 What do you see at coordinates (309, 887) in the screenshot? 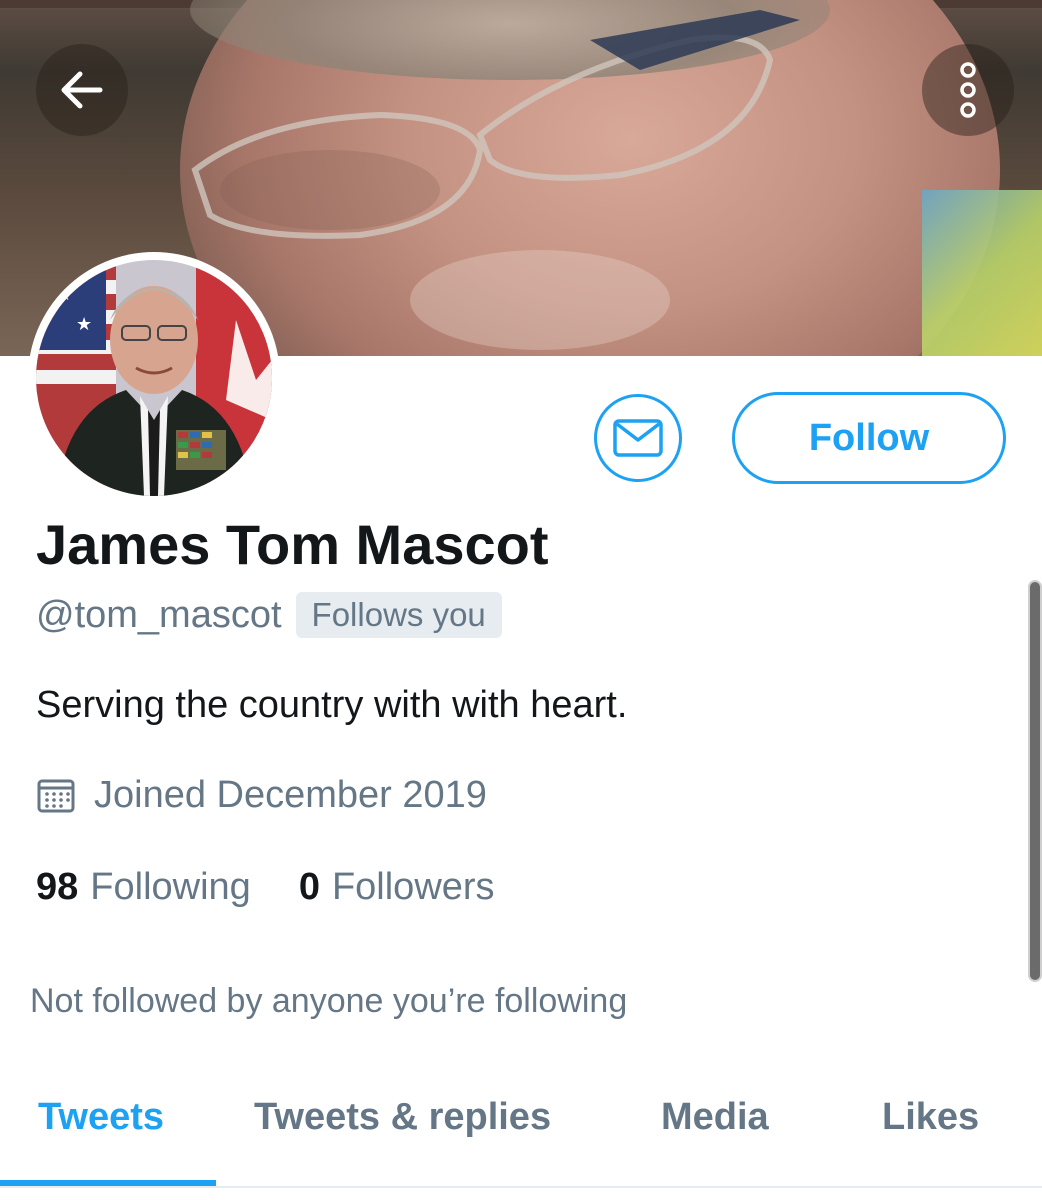
I see `followers-count: 0` at bounding box center [309, 887].